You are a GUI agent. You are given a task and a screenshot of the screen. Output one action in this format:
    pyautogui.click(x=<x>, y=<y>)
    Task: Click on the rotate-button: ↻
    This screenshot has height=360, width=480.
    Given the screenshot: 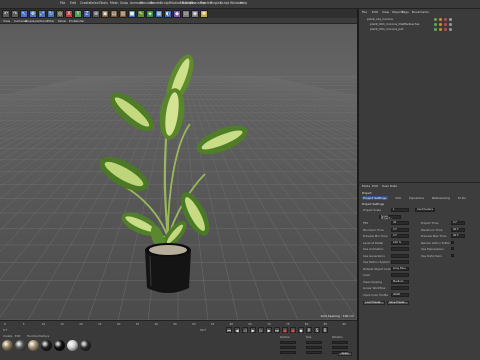 What is the action you would take?
    pyautogui.click(x=51, y=13)
    